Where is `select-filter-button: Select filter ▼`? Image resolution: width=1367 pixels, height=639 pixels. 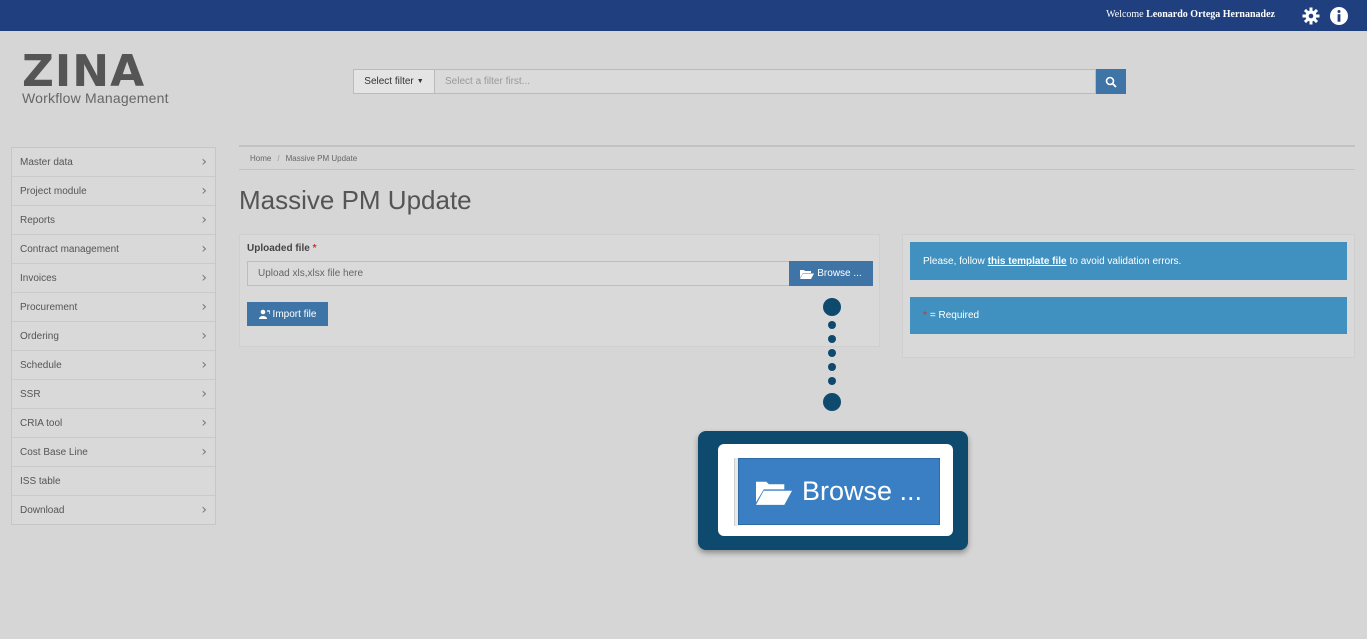 select-filter-button: Select filter ▼ is located at coordinates (394, 81).